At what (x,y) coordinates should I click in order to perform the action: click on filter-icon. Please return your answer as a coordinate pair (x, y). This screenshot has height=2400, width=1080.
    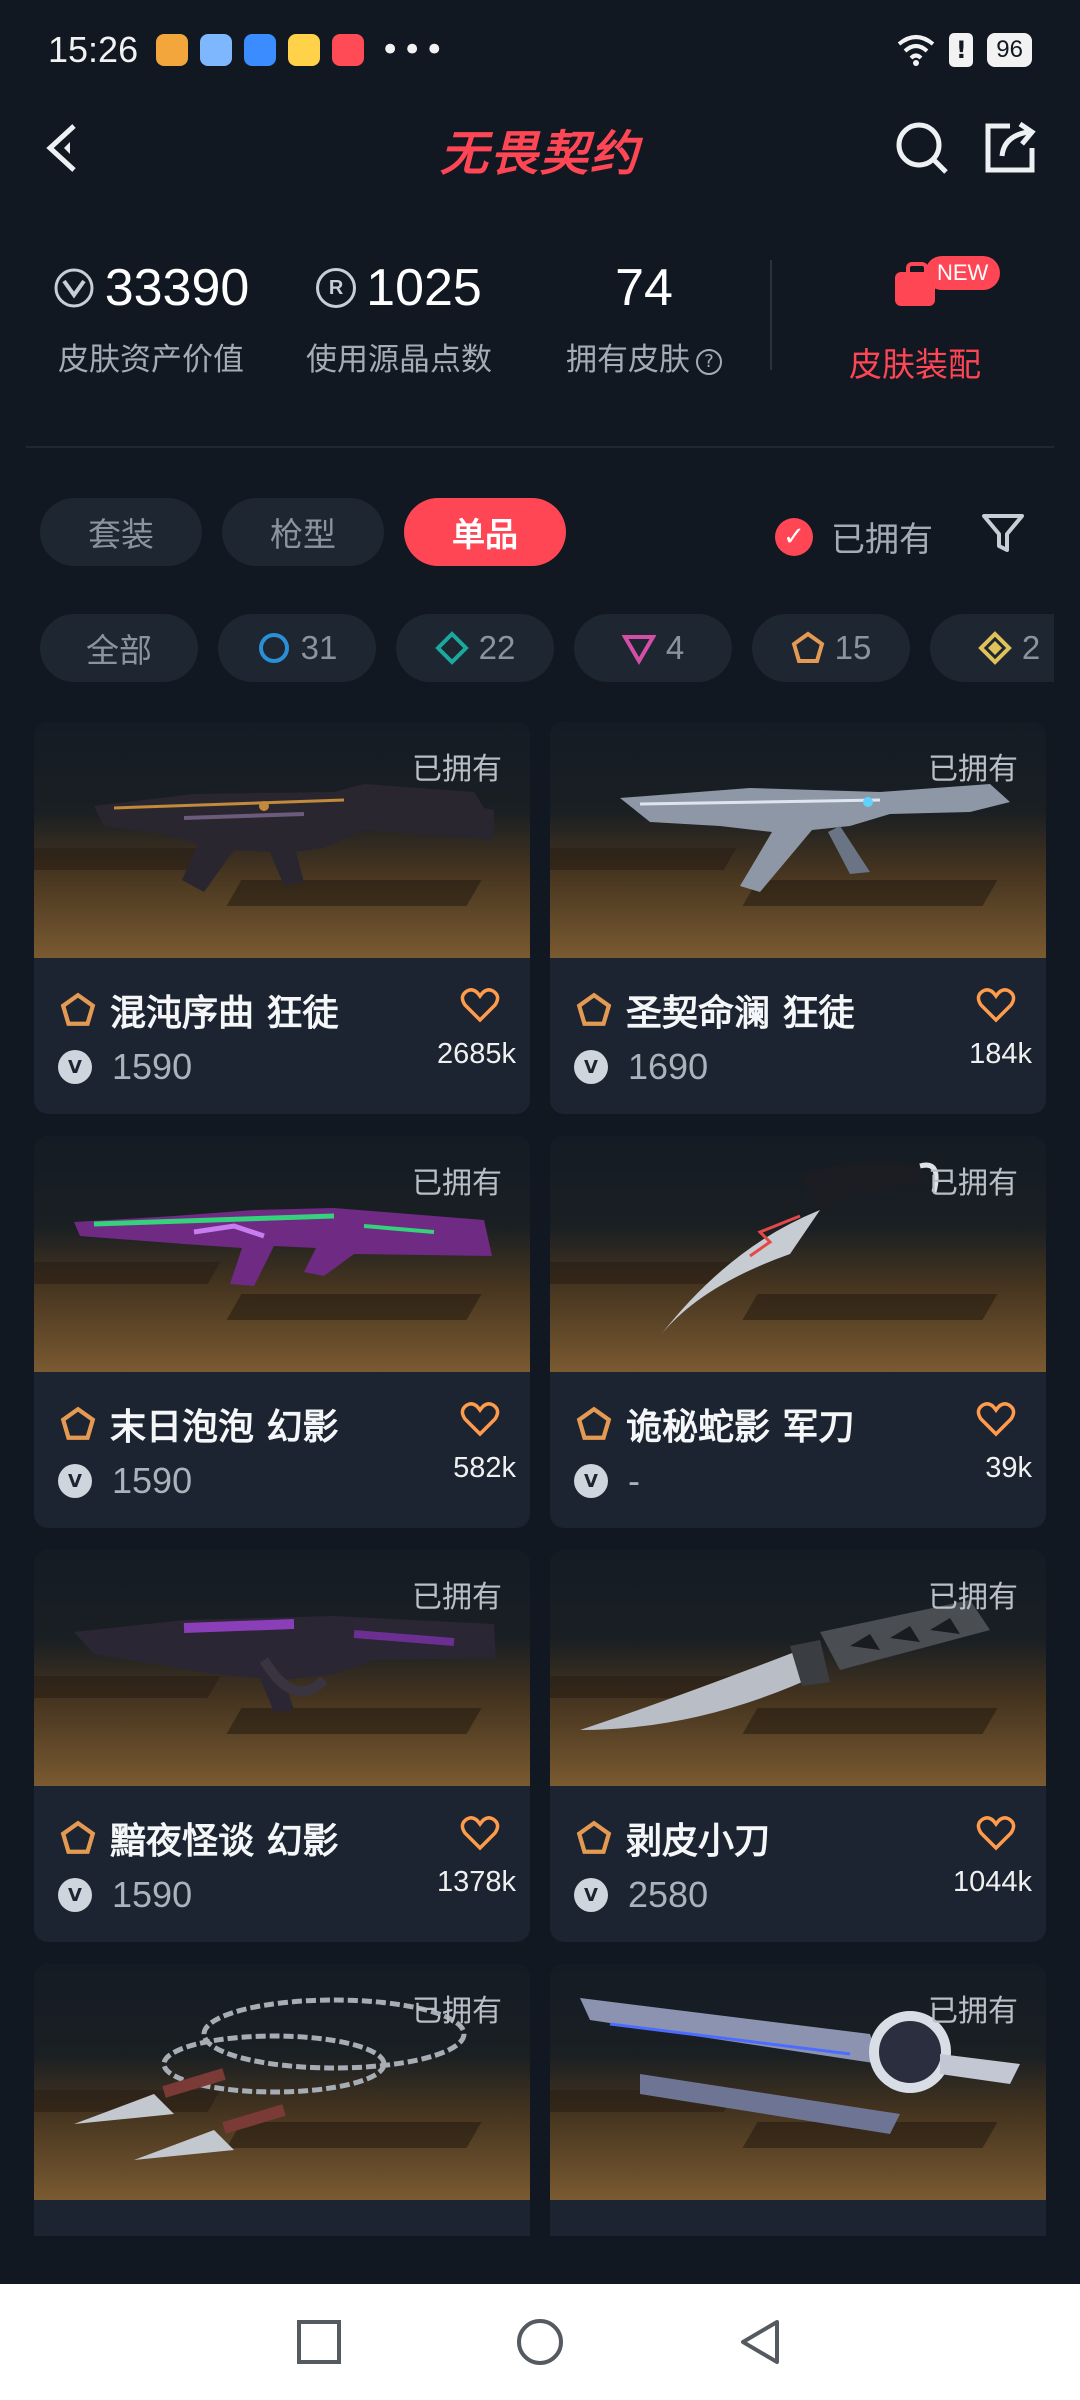
    Looking at the image, I should click on (1003, 533).